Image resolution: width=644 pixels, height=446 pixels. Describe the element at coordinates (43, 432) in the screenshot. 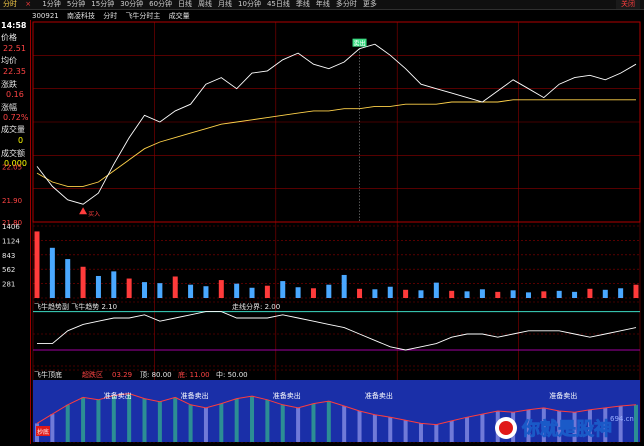

I see `bottom-badge-label: 抄底` at that location.